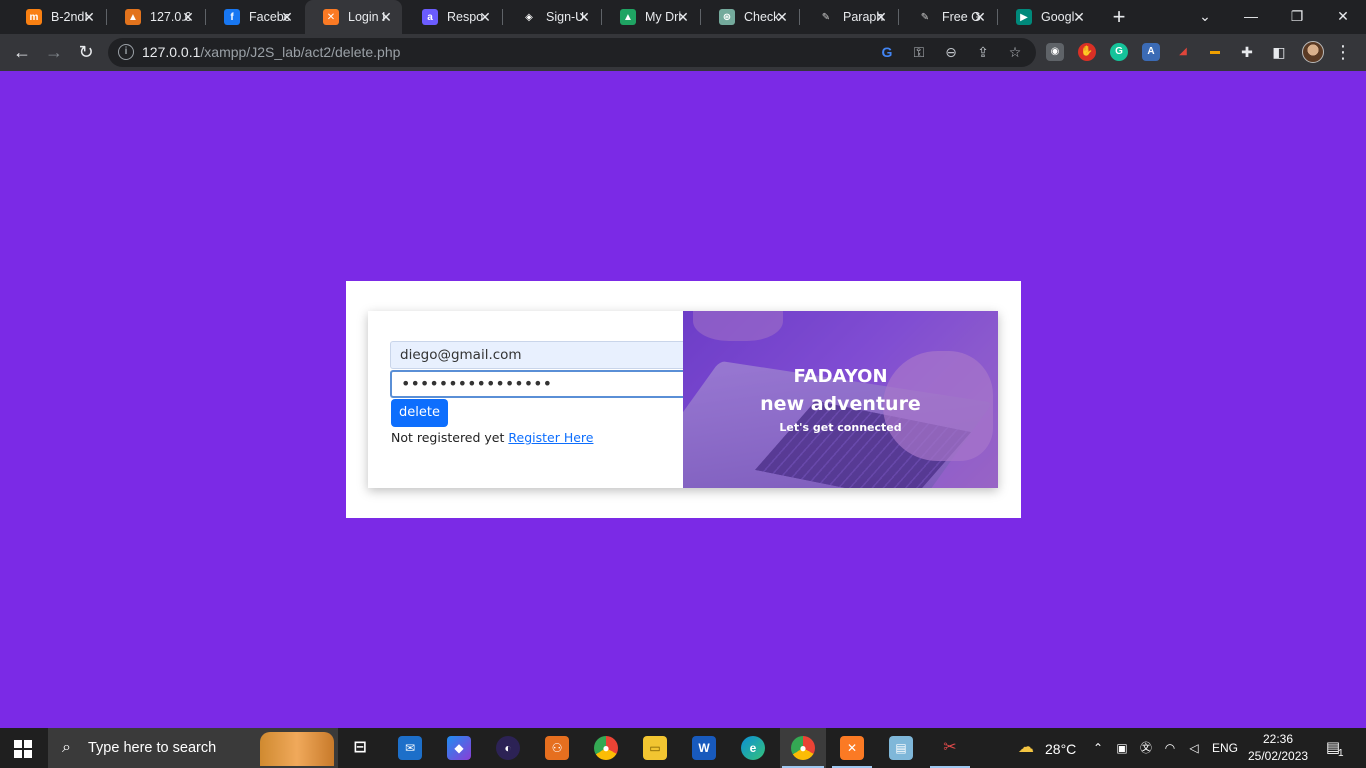 Image resolution: width=1366 pixels, height=768 pixels. What do you see at coordinates (1183, 52) in the screenshot?
I see `extension-cast-icon: ◢` at bounding box center [1183, 52].